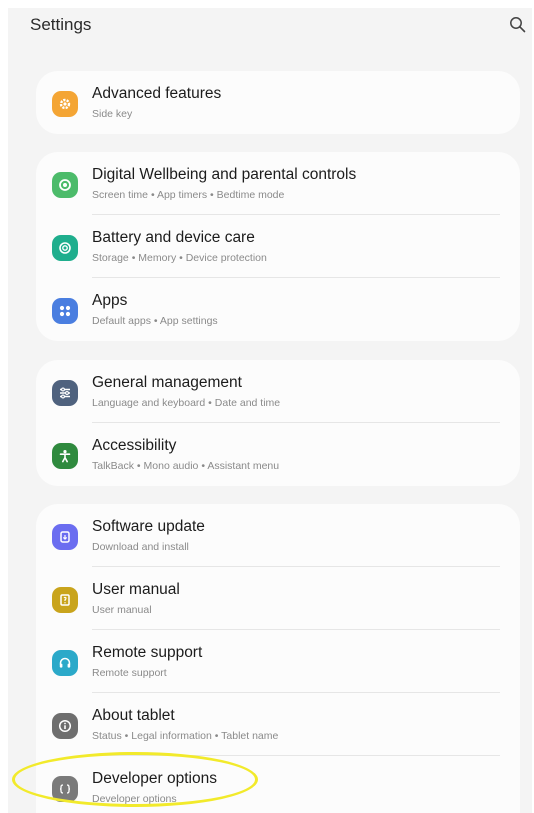 The width and height of the screenshot is (534, 813). What do you see at coordinates (61, 24) in the screenshot?
I see `page-title: Settings` at bounding box center [61, 24].